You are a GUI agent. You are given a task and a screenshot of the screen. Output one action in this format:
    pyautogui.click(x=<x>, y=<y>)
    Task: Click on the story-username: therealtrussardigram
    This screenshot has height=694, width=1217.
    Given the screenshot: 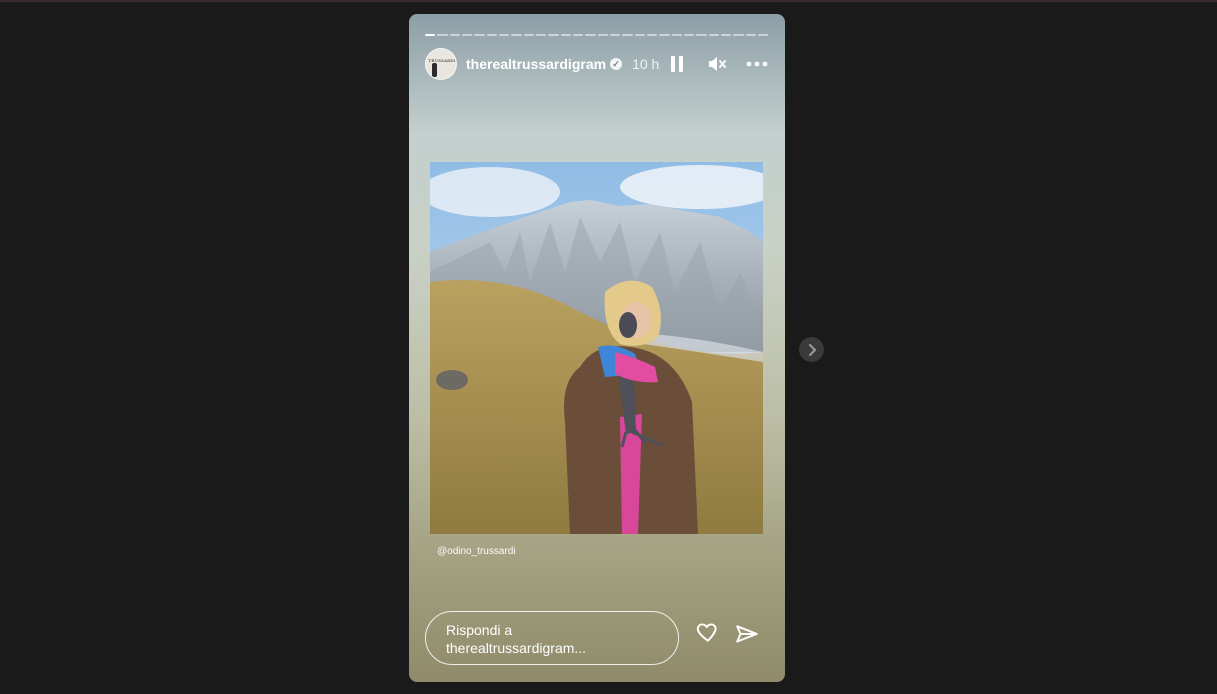 What is the action you would take?
    pyautogui.click(x=536, y=64)
    